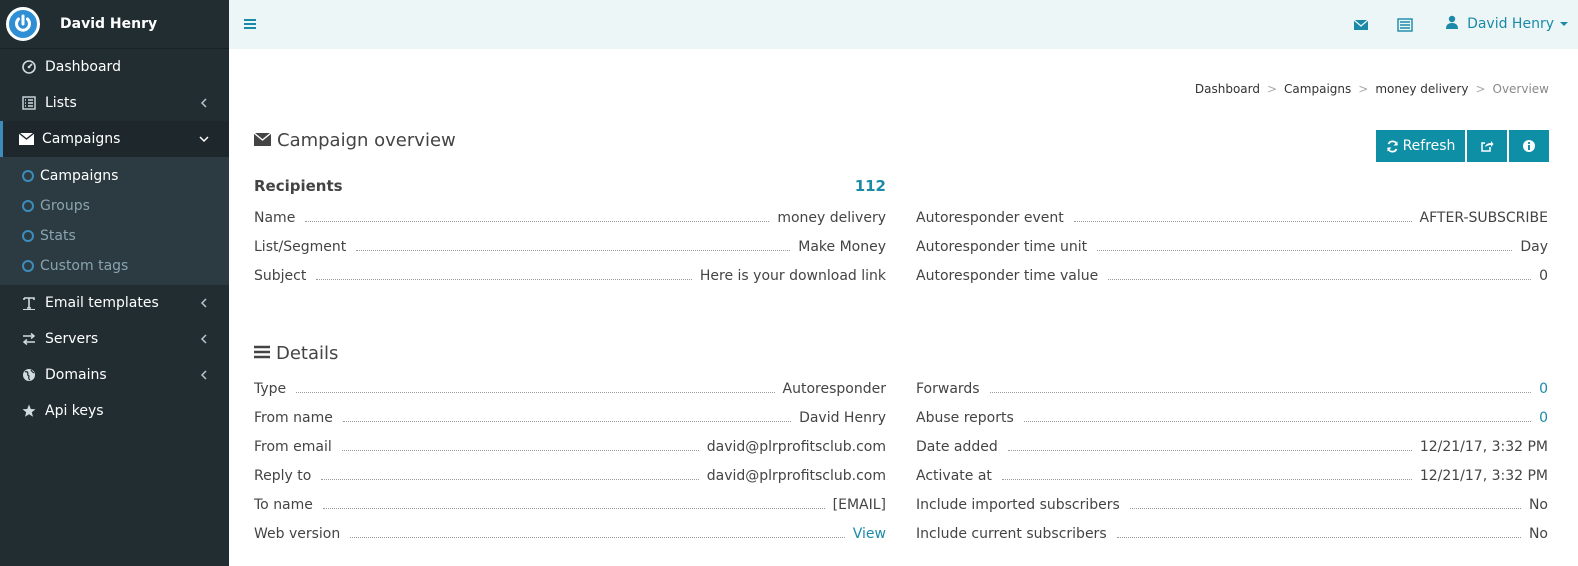 Image resolution: width=1578 pixels, height=566 pixels. I want to click on row-label: Subject, so click(285, 276).